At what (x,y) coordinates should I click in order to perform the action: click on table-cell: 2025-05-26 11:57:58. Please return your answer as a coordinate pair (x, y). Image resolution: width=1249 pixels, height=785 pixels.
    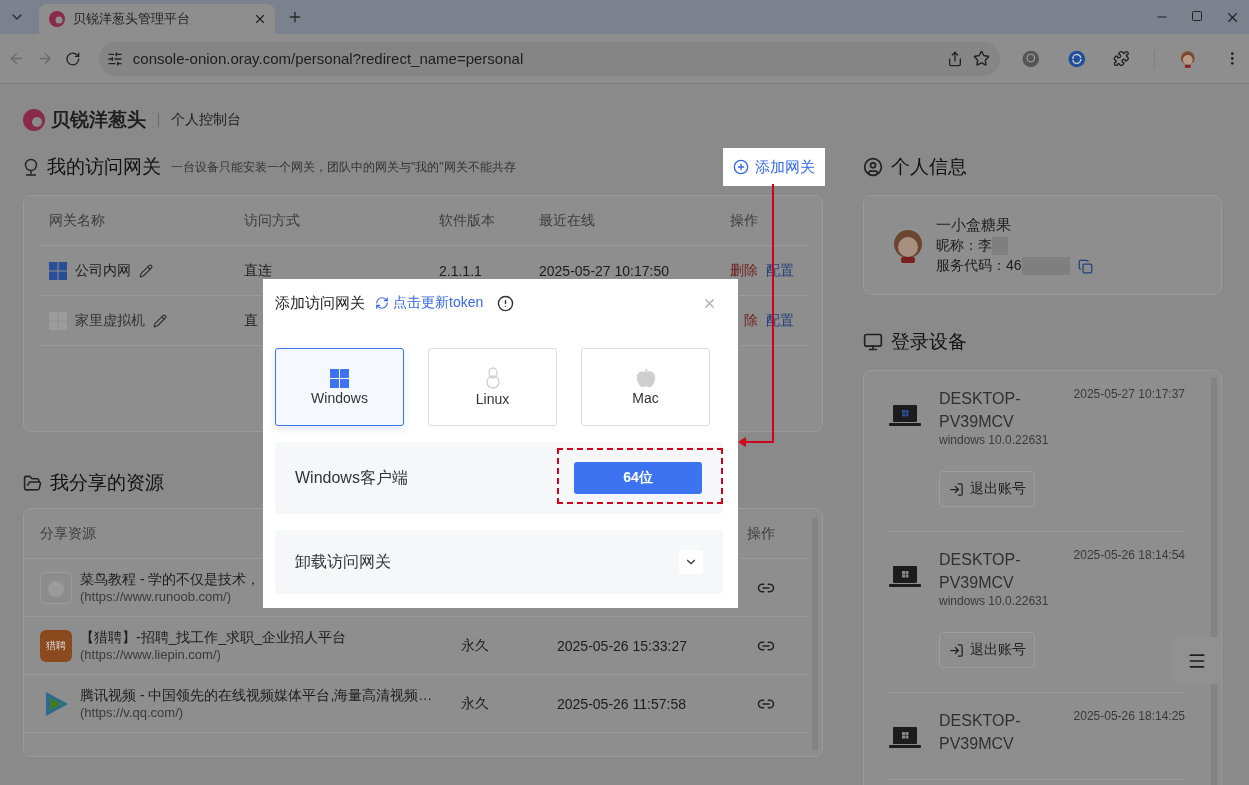
    Looking at the image, I should click on (621, 703).